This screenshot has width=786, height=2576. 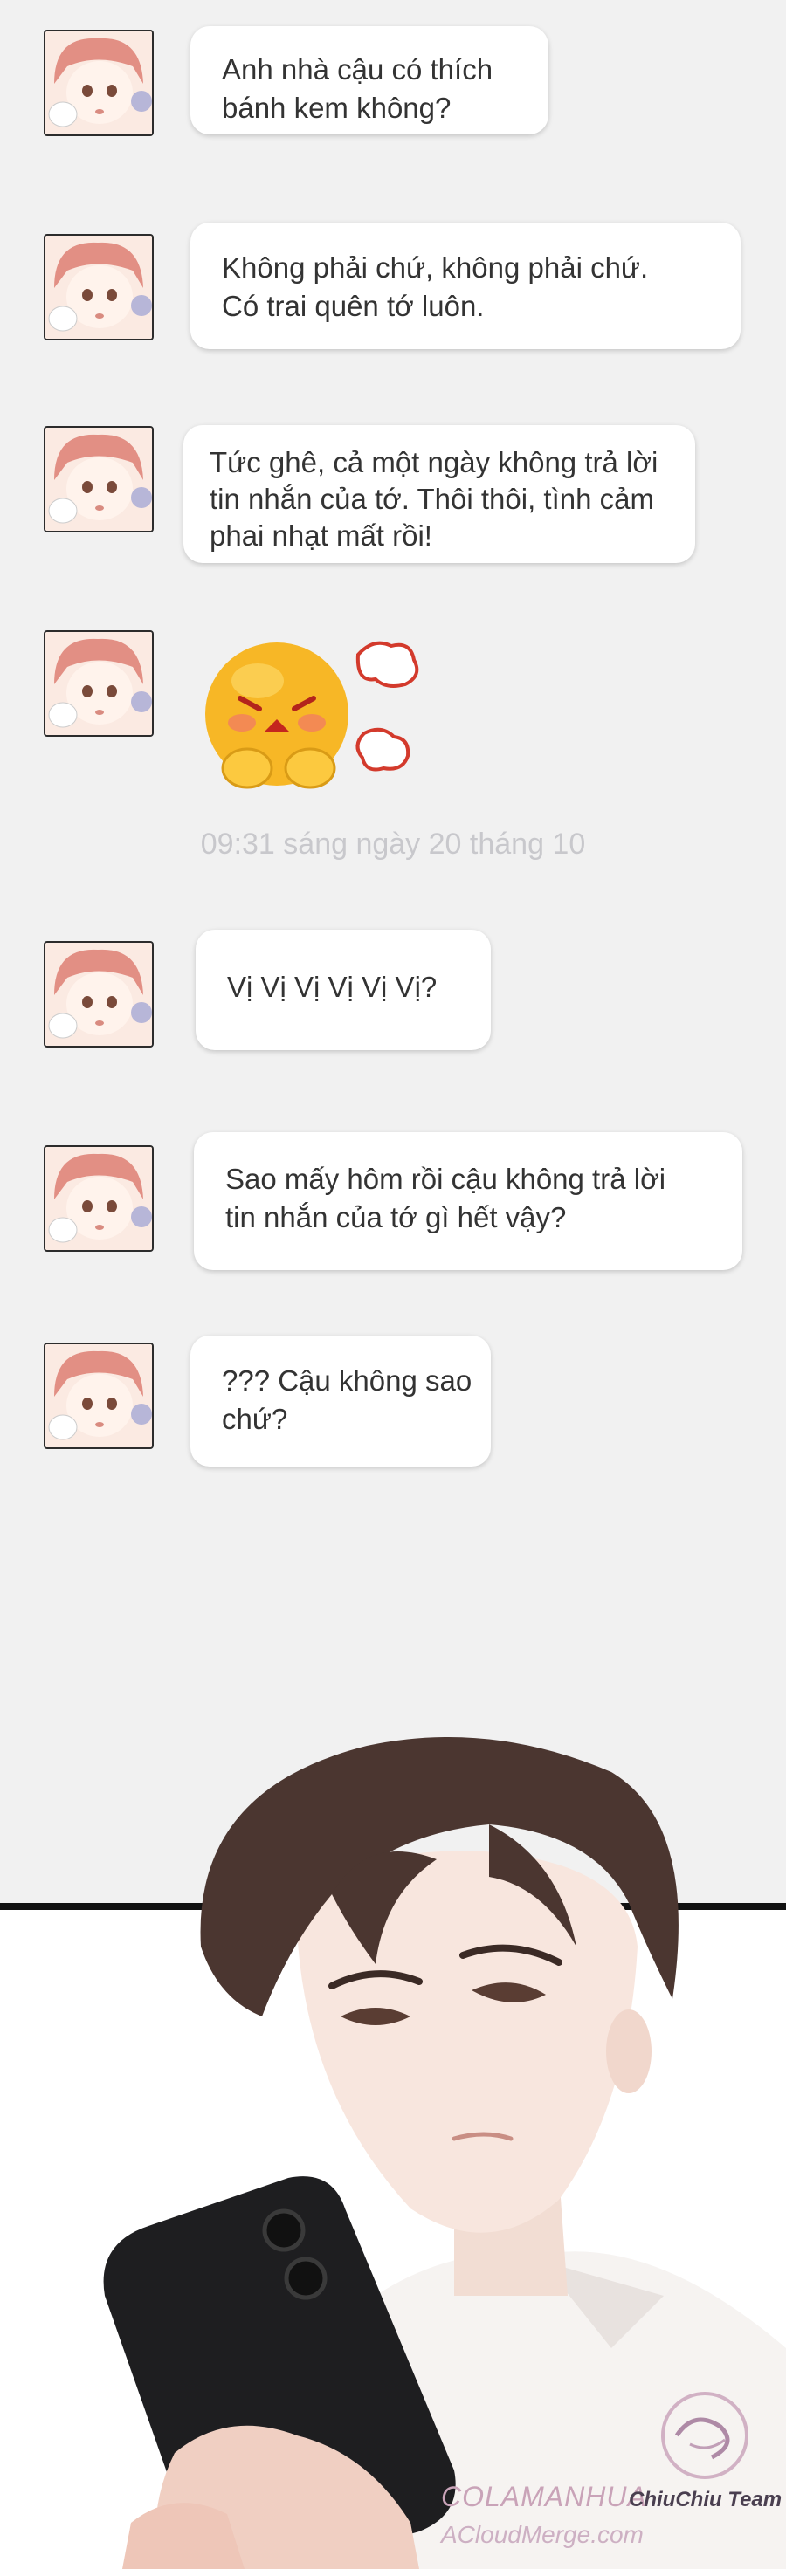 What do you see at coordinates (255, 1419) in the screenshot?
I see `message-text: chứ?` at bounding box center [255, 1419].